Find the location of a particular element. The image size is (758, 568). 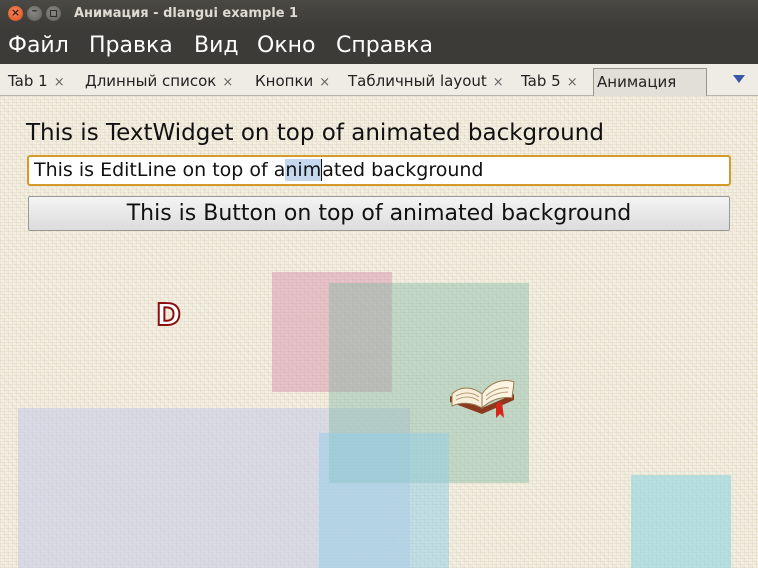

tab-label: Tab 1 is located at coordinates (28, 81).